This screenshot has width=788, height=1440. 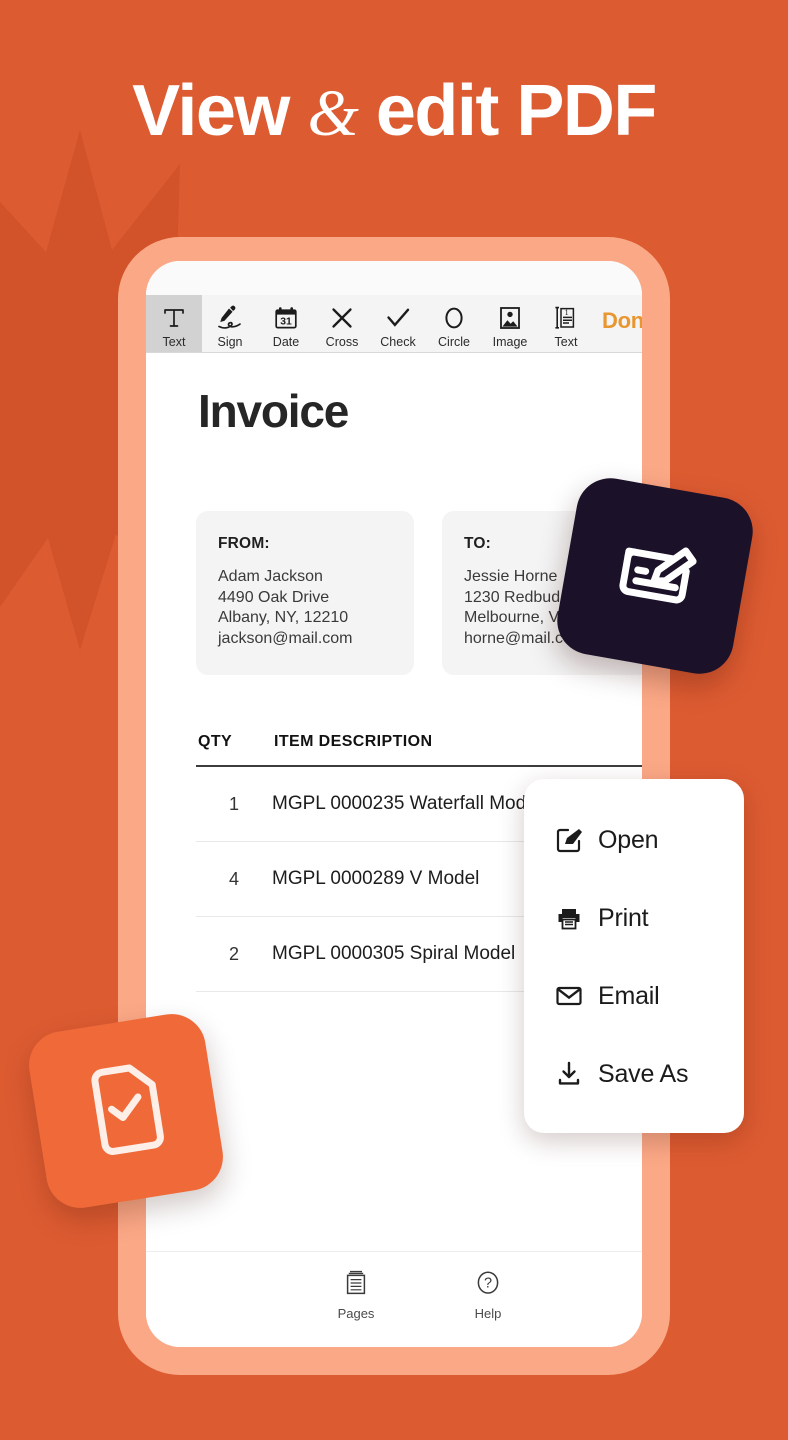 What do you see at coordinates (233, 878) in the screenshot?
I see `cell-qty: 4` at bounding box center [233, 878].